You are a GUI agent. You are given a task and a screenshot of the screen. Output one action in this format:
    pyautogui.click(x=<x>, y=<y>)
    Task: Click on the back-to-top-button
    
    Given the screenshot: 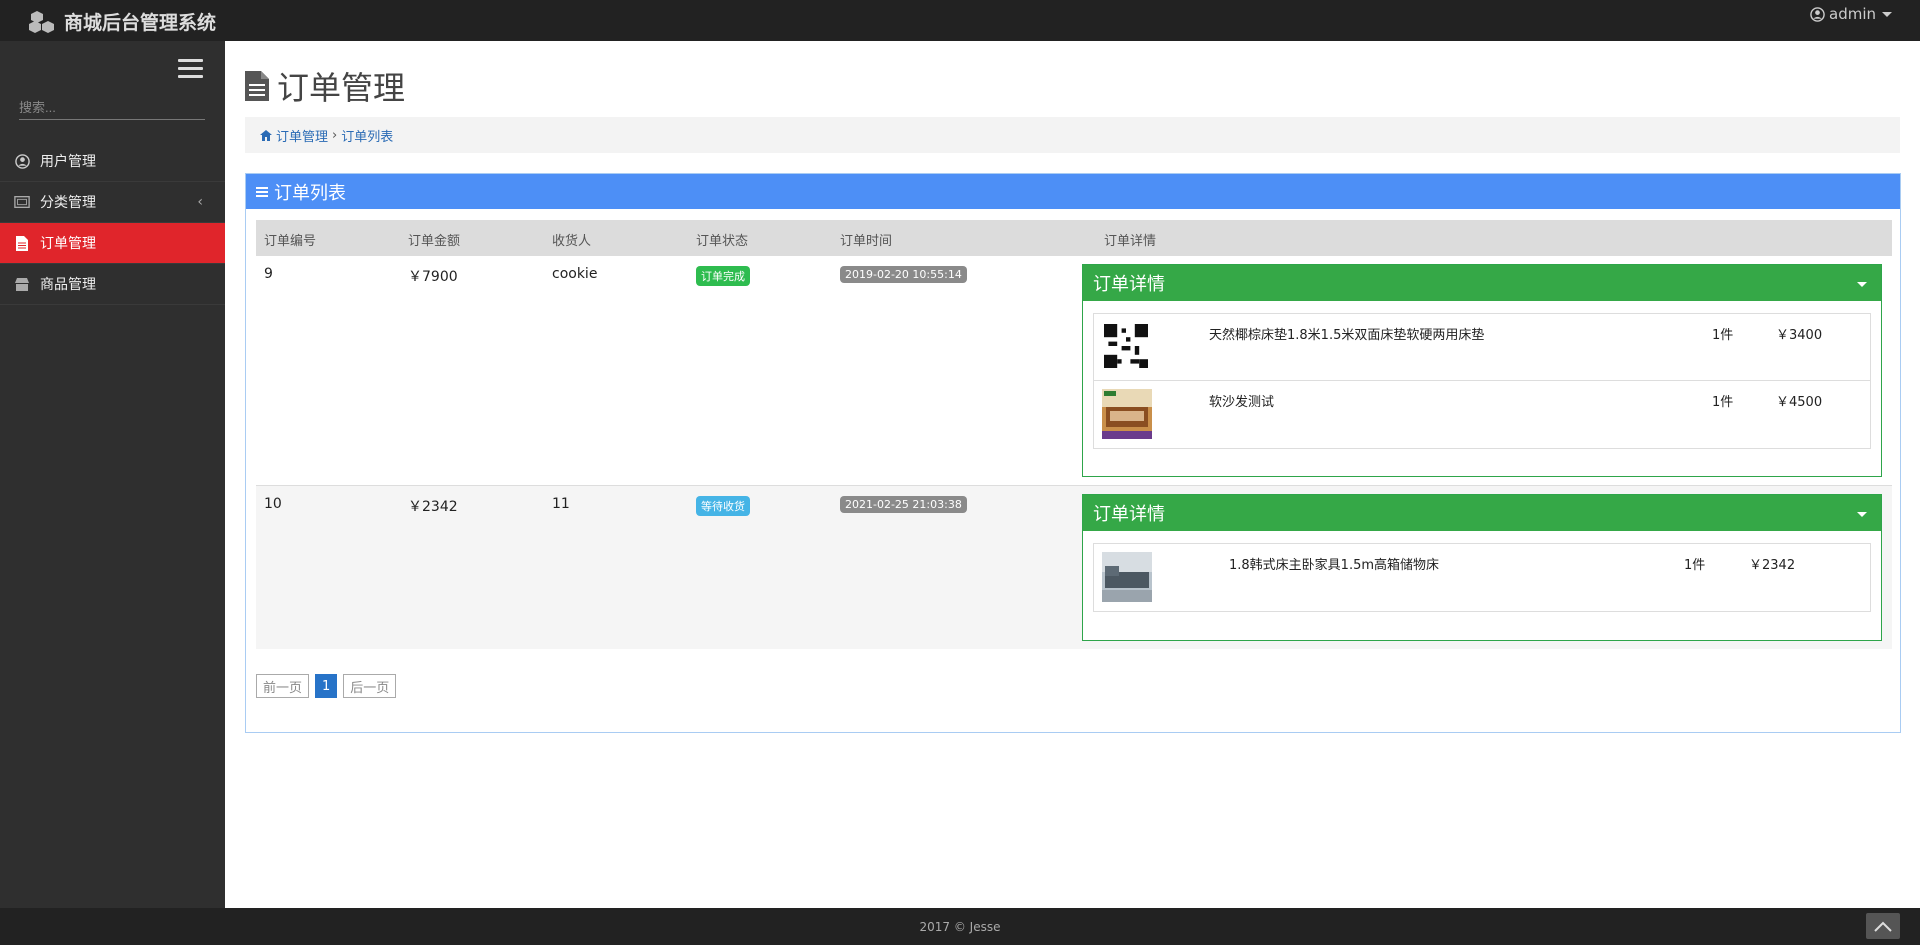 What is the action you would take?
    pyautogui.click(x=1883, y=926)
    